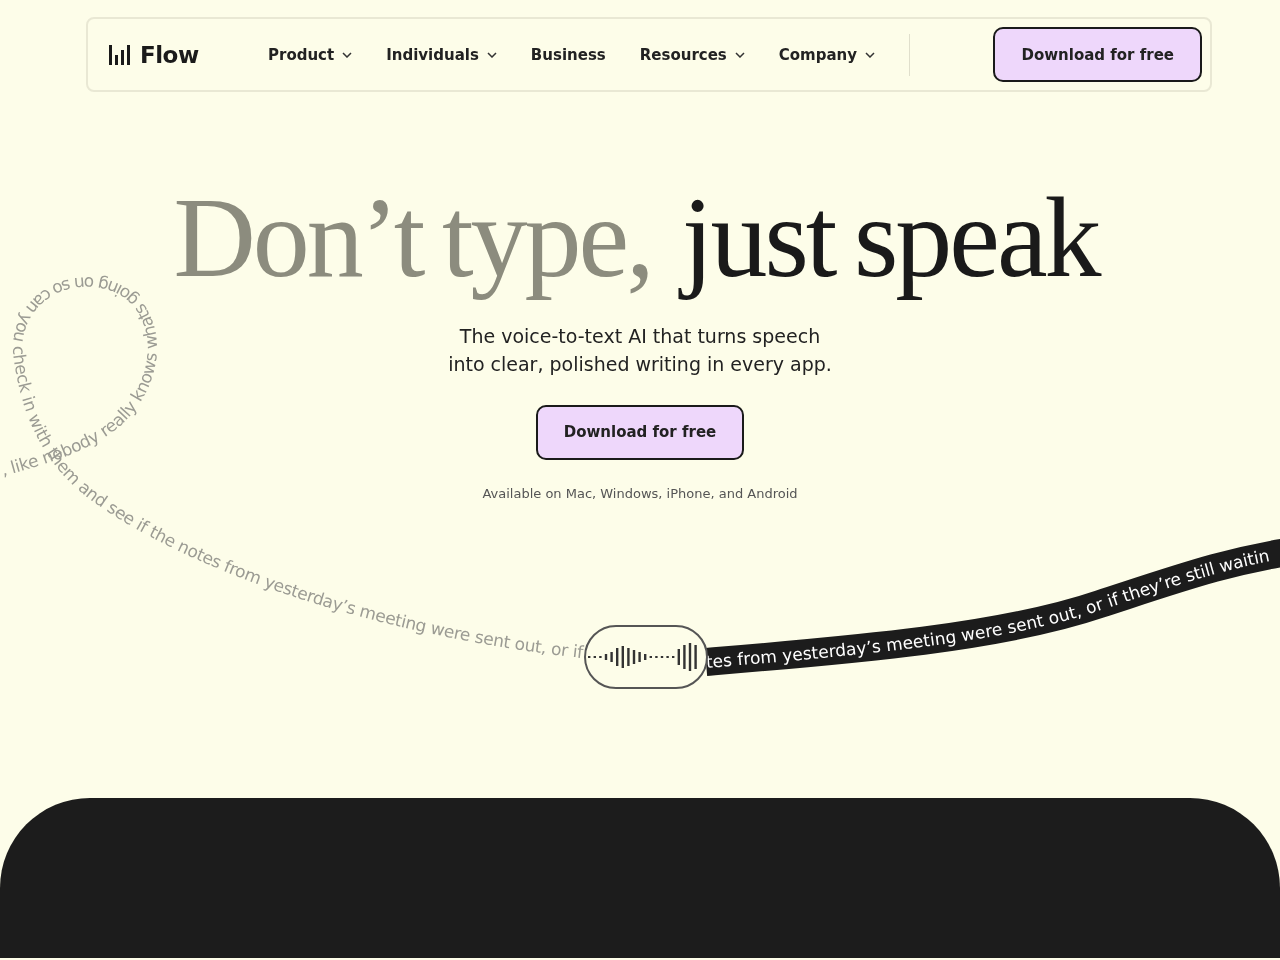  I want to click on logo-text: Flow, so click(169, 54).